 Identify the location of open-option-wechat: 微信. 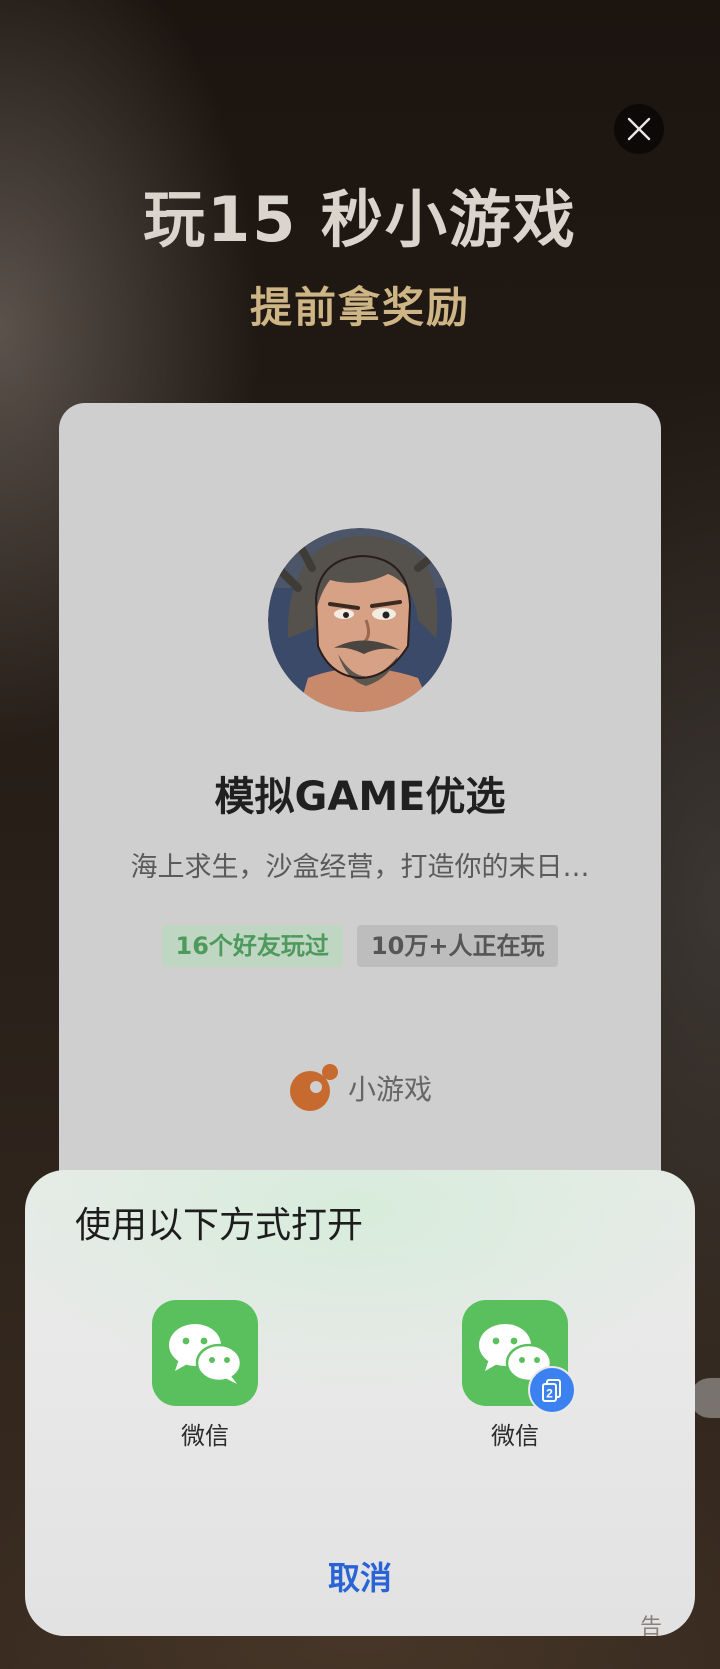
(205, 1376).